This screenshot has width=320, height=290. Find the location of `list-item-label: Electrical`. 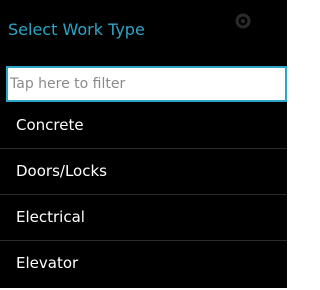

list-item-label: Electrical is located at coordinates (50, 217).